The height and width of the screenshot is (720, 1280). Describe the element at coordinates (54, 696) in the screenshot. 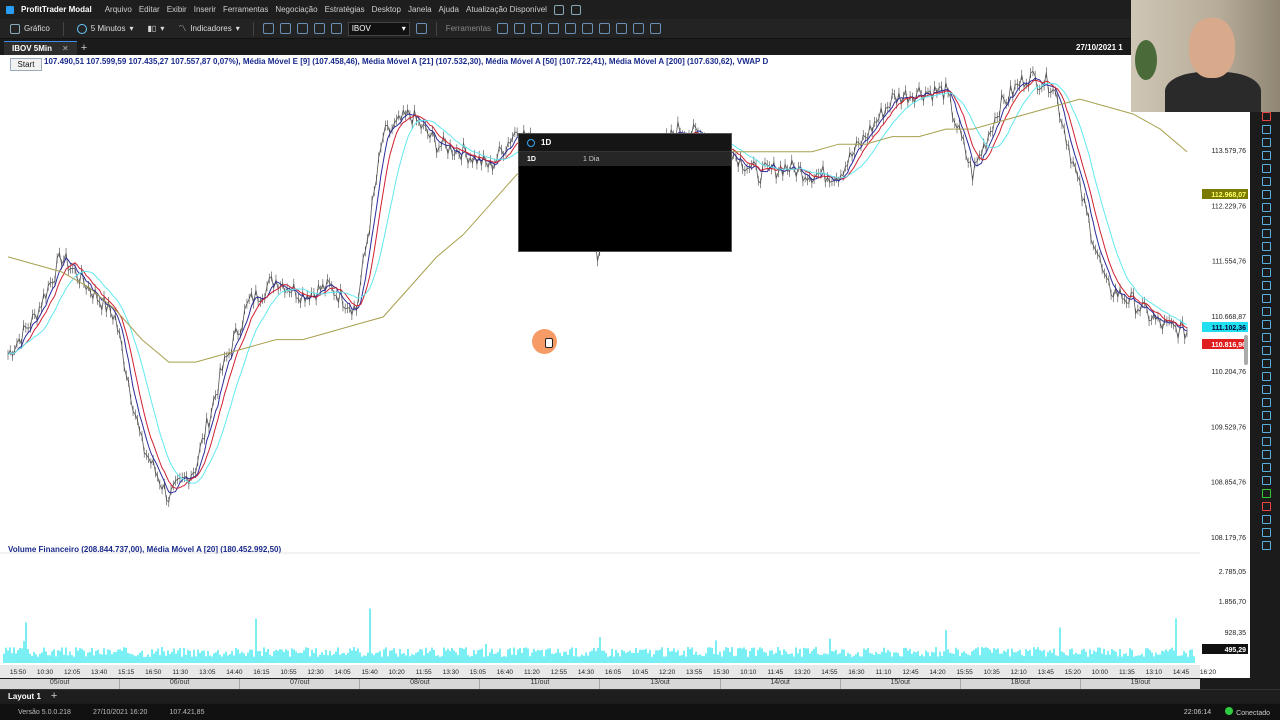

I see `add-layout-icon: +` at that location.